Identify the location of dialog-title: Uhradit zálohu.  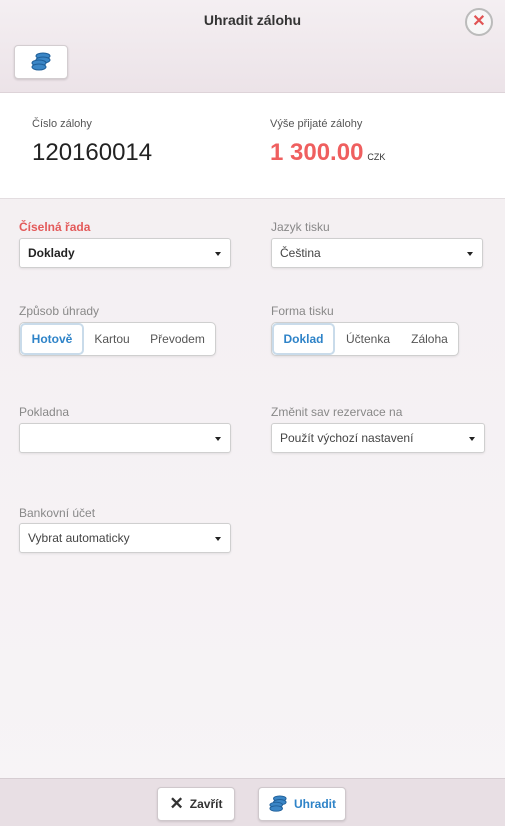
(252, 20).